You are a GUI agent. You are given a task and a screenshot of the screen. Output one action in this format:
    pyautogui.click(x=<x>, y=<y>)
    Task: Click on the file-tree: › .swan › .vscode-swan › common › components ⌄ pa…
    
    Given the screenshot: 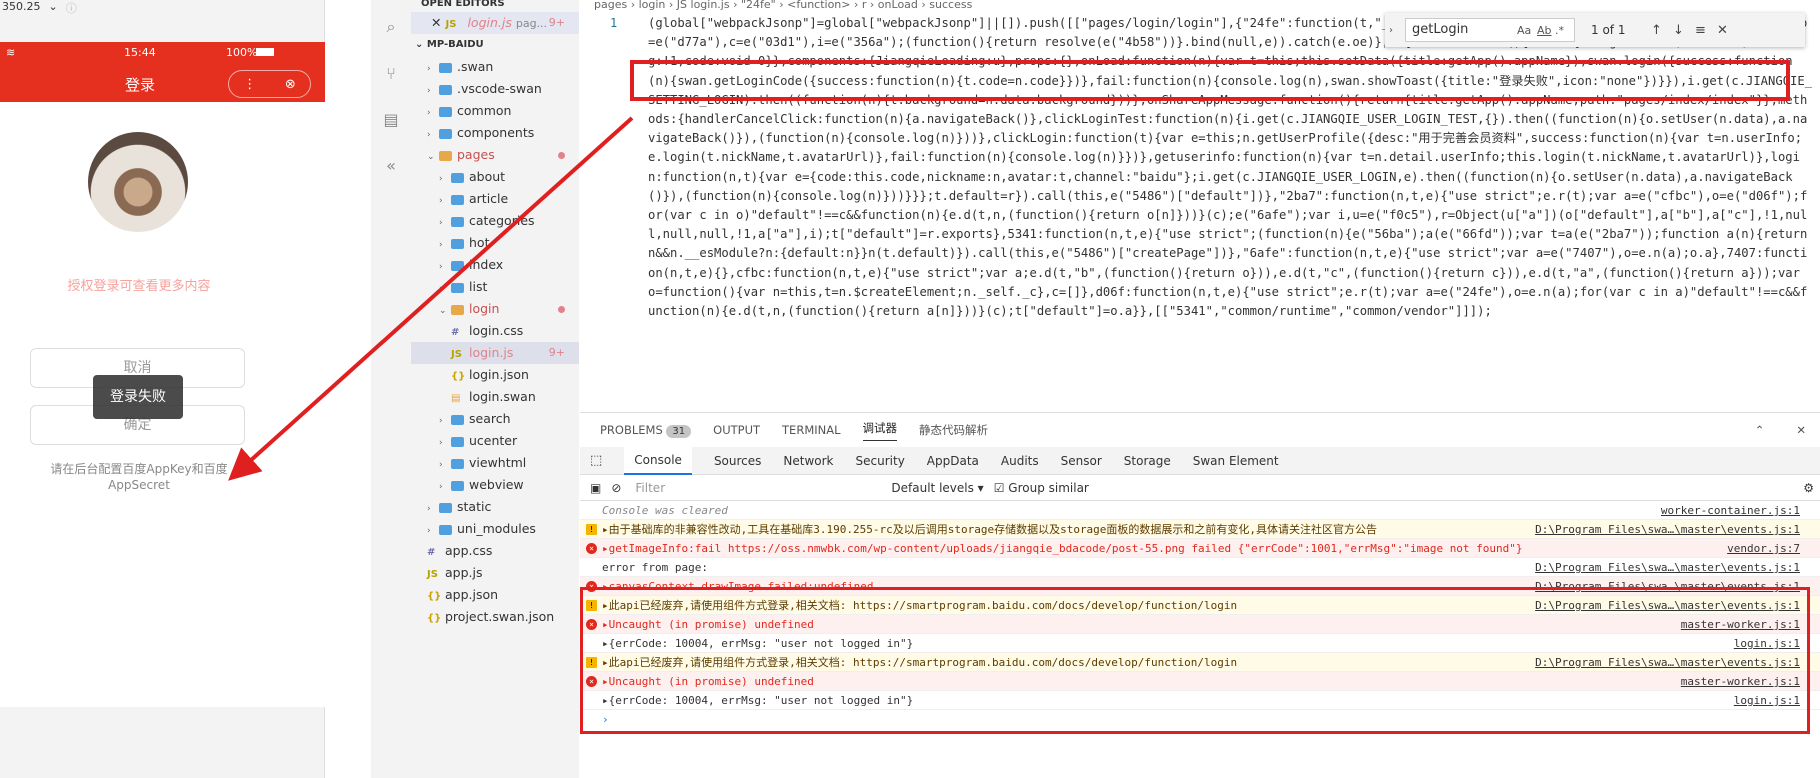 What is the action you would take?
    pyautogui.click(x=495, y=342)
    